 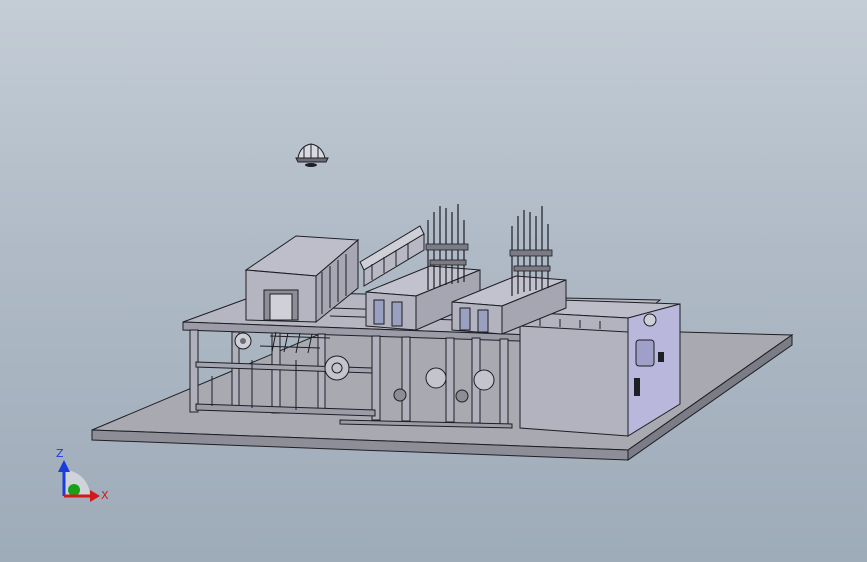 I want to click on view-orientation-icon, so click(x=312, y=155).